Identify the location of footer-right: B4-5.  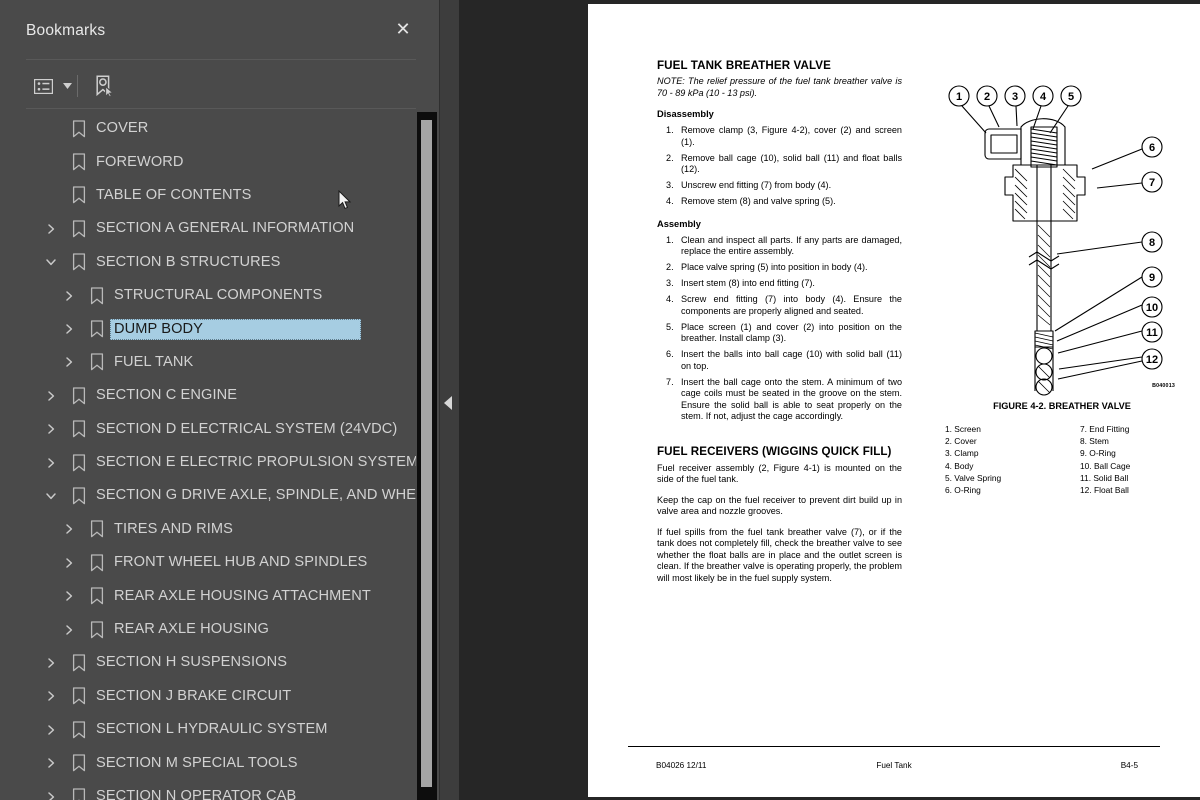
(1129, 765).